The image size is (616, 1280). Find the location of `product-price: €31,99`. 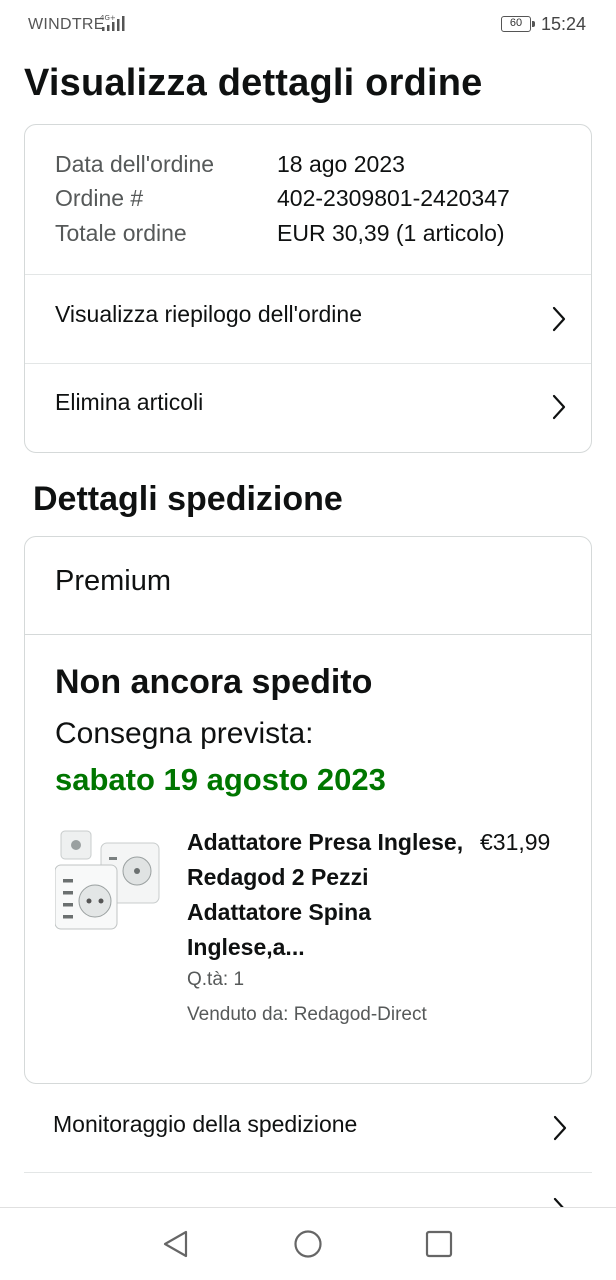

product-price: €31,99 is located at coordinates (515, 842).